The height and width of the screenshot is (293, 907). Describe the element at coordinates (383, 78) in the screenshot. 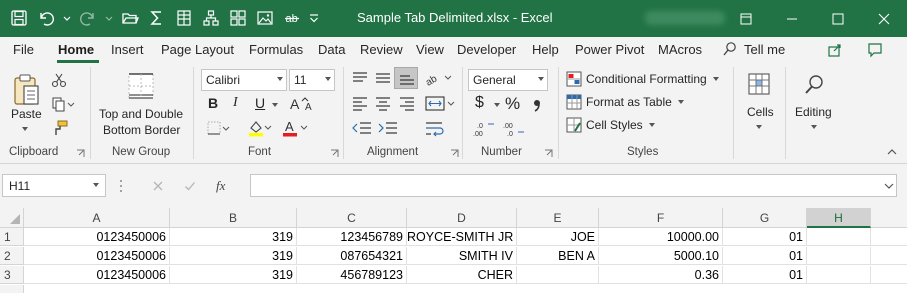

I see `align-middle-icon` at that location.